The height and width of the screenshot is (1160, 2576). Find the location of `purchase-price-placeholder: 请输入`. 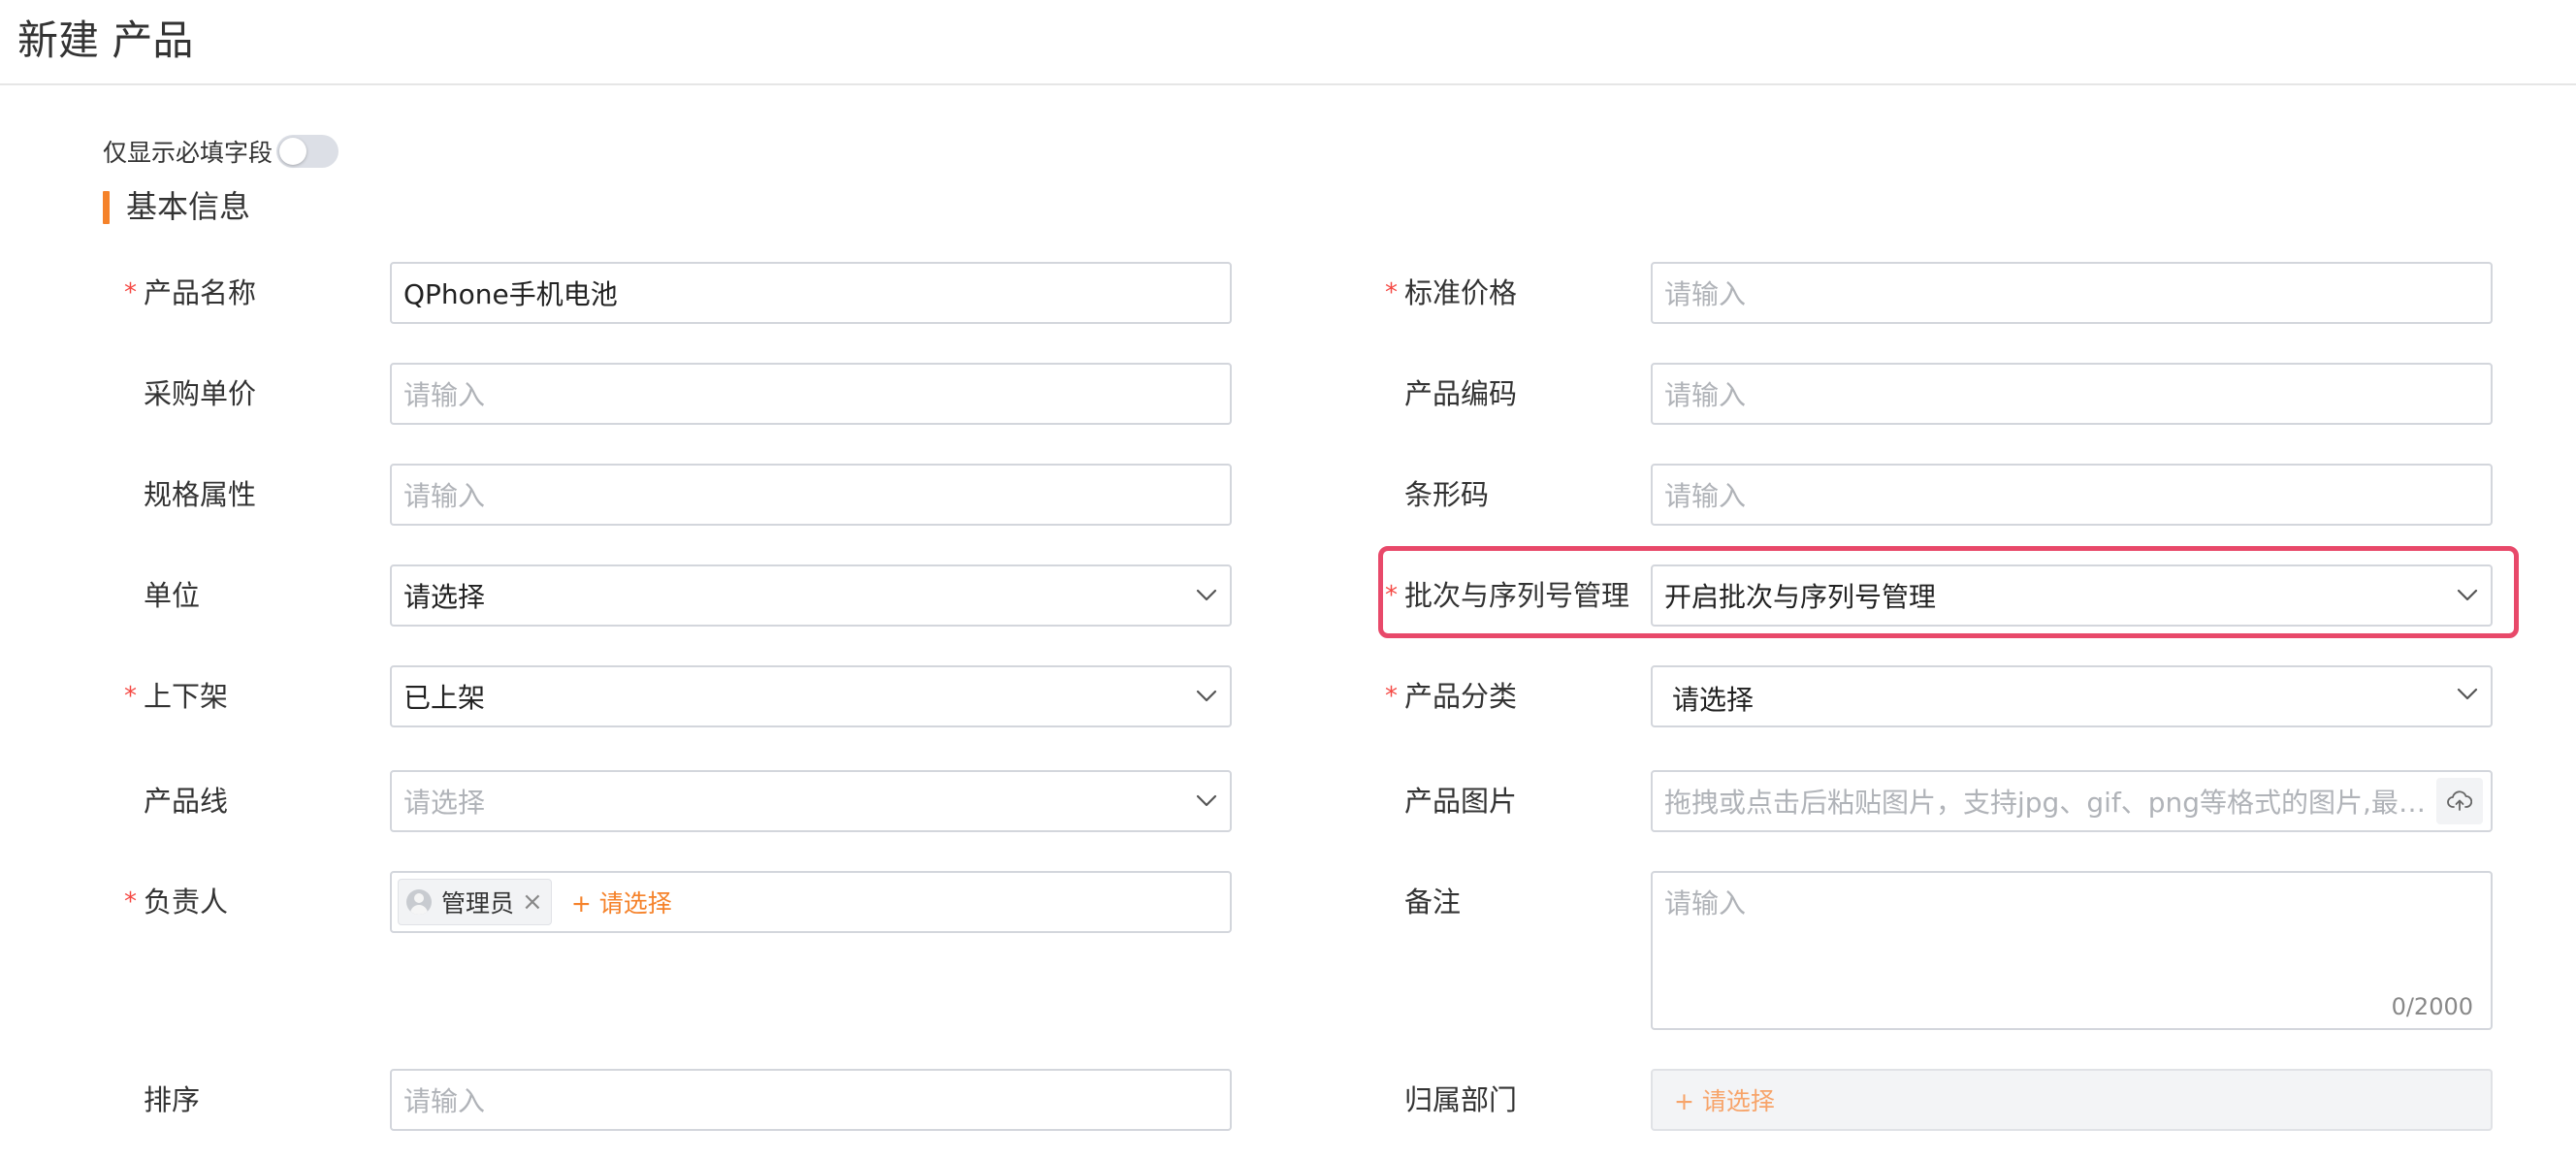

purchase-price-placeholder: 请输入 is located at coordinates (444, 395).